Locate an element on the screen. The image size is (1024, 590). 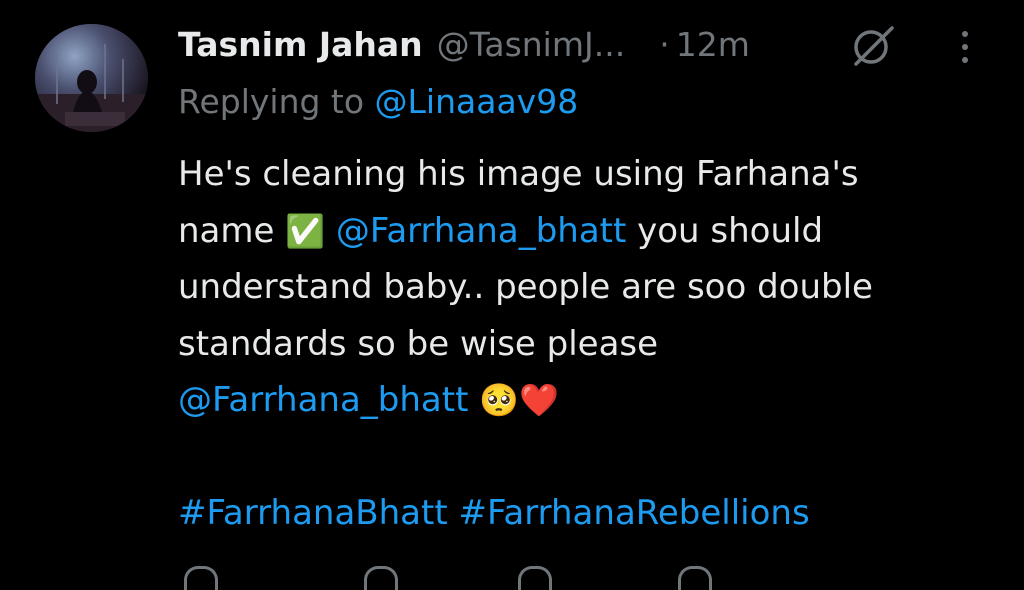
tweet-hashtags: #FarrhanaBhatt #FarrhanaRebellions is located at coordinates (588, 513).